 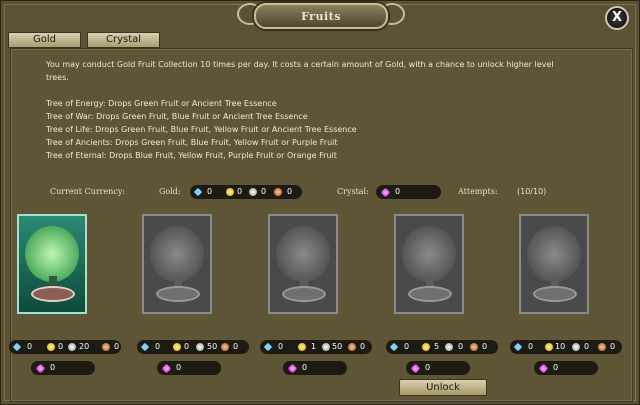 I want to click on tree-card-war, so click(x=177, y=264).